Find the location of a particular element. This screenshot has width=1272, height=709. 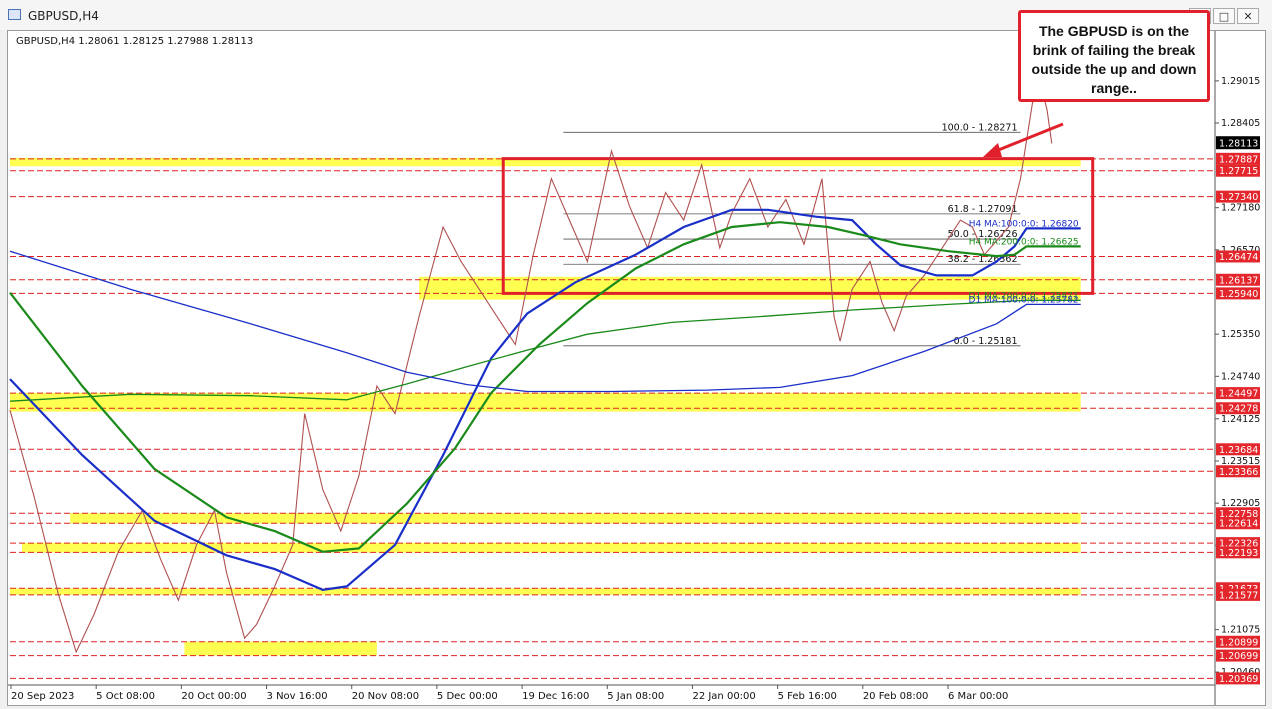

x-tick-label: 6 Mar 00:00 is located at coordinates (978, 696).